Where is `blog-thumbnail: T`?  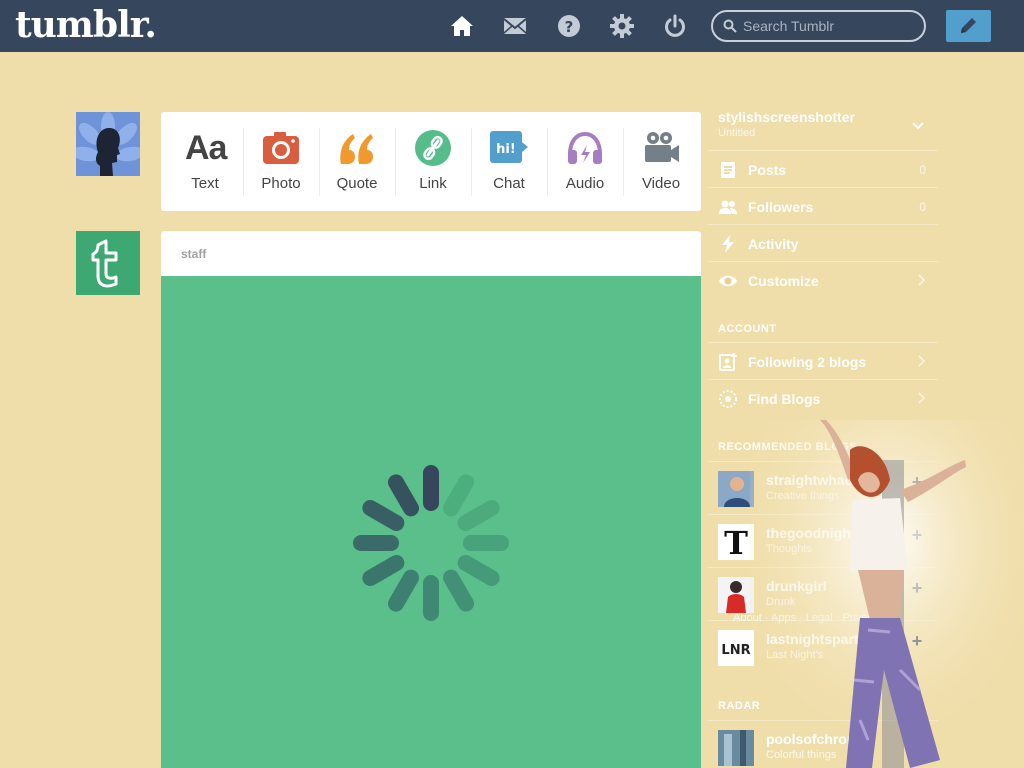 blog-thumbnail: T is located at coordinates (736, 542).